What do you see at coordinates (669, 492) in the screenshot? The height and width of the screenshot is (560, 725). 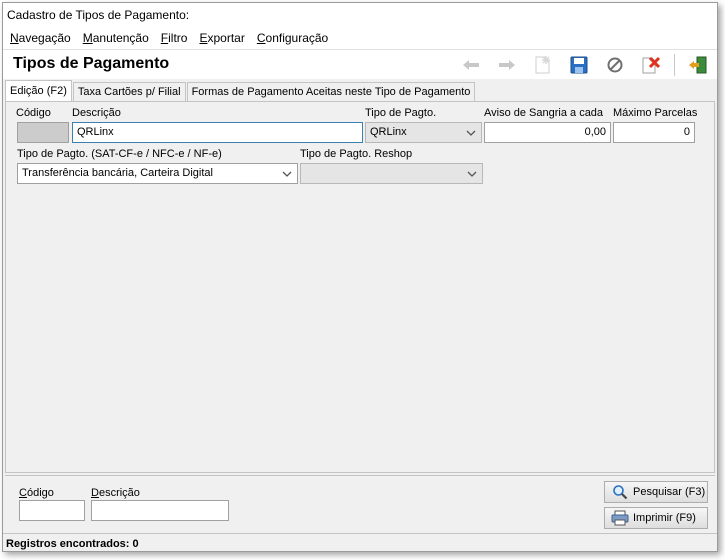 I see `pesquisar-label: Pesquisar (F3)` at bounding box center [669, 492].